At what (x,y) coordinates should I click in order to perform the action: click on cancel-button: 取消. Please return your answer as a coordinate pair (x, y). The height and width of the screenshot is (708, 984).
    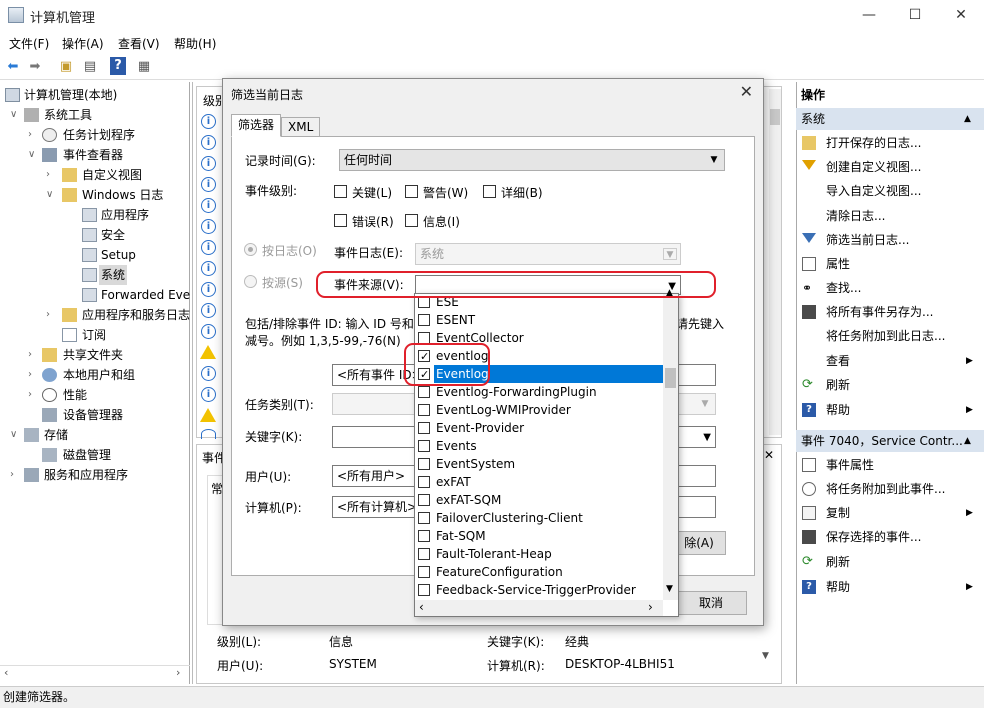
    Looking at the image, I should click on (711, 603).